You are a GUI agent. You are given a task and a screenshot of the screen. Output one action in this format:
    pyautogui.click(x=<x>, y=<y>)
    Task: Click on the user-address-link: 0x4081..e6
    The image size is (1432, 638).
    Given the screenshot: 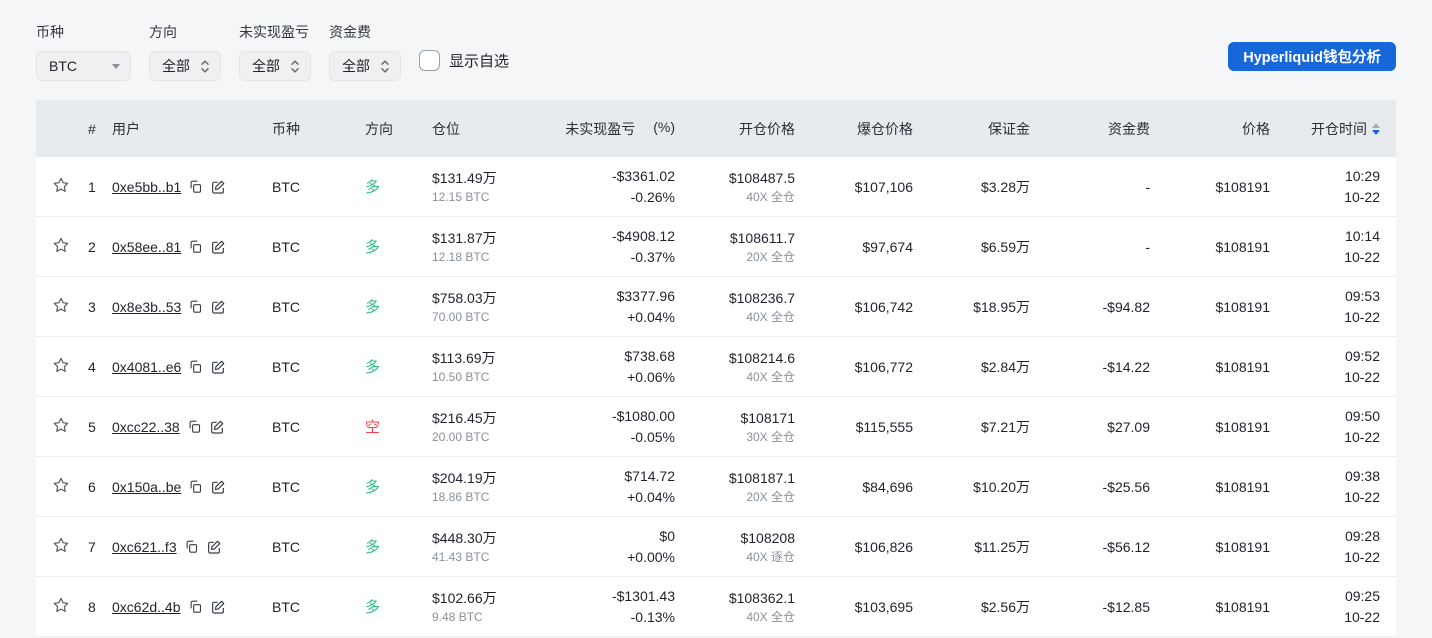 What is the action you would take?
    pyautogui.click(x=146, y=367)
    